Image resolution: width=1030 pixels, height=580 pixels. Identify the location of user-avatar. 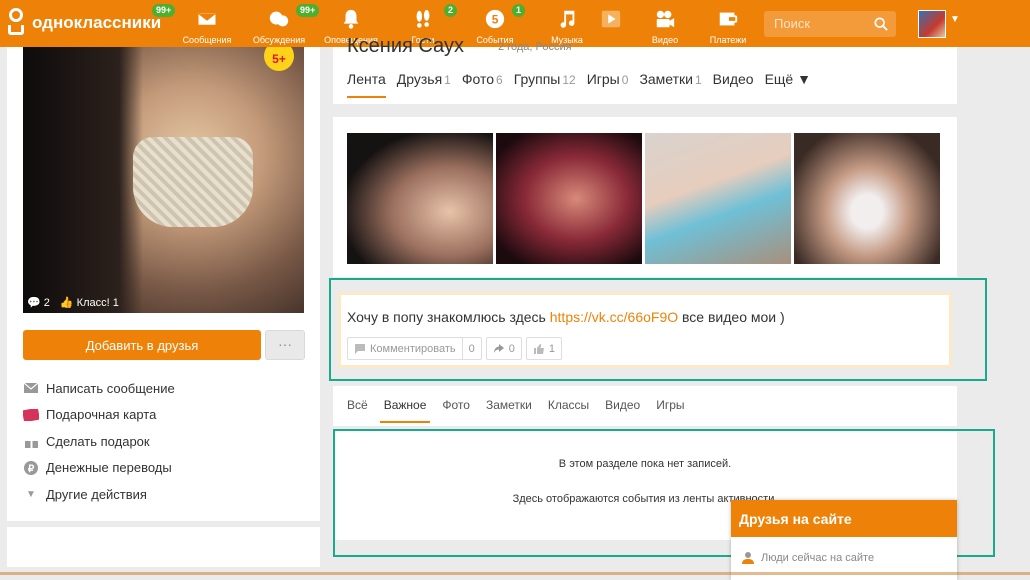
(932, 24).